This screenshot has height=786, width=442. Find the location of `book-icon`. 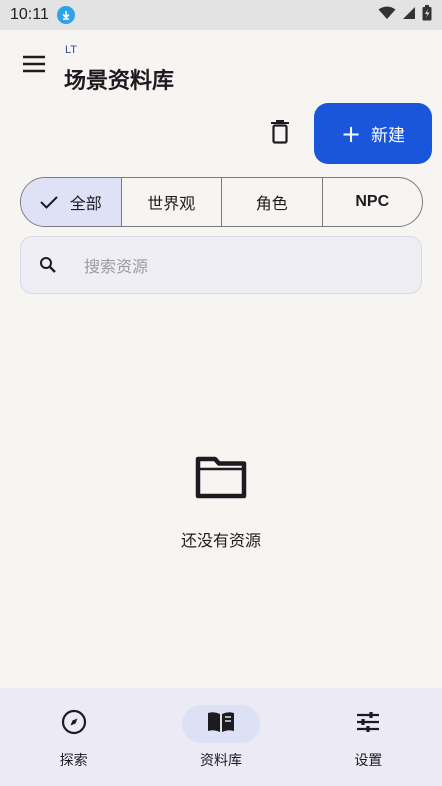

book-icon is located at coordinates (221, 724).